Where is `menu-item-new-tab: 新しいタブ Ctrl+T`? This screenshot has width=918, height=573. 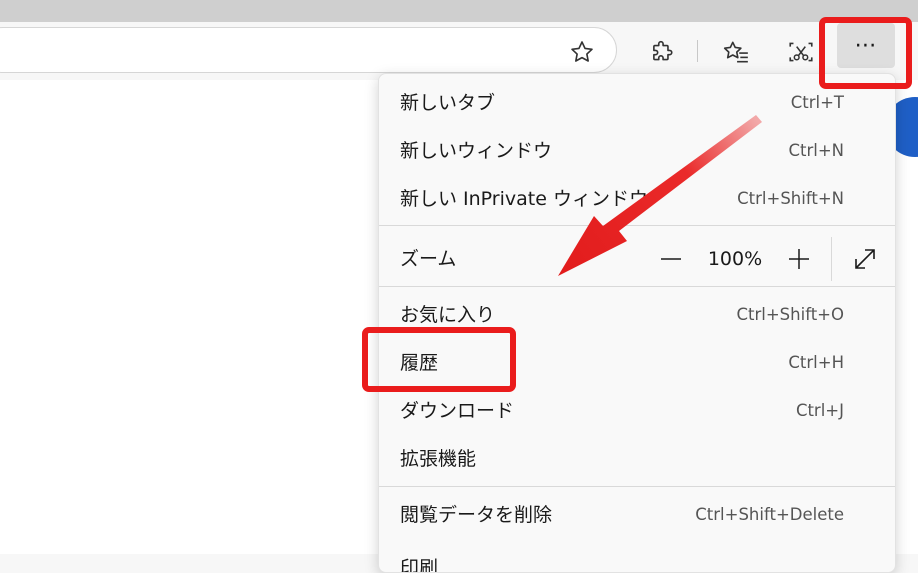
menu-item-new-tab: 新しいタブ Ctrl+T is located at coordinates (637, 103).